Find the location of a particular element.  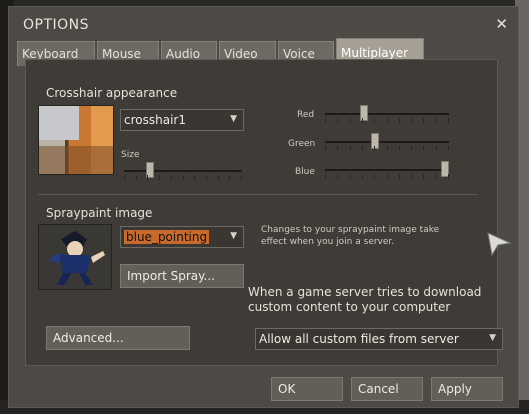

spray-preview is located at coordinates (75, 257).